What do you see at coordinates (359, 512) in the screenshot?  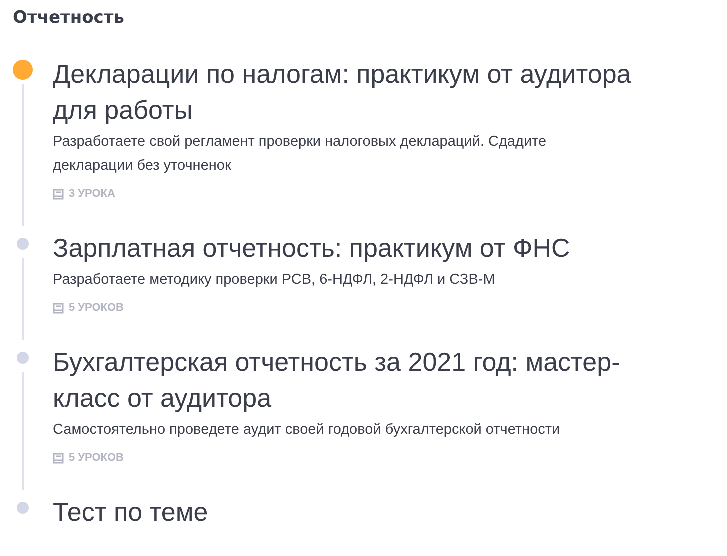 I see `lesson-title: Тест по теме` at bounding box center [359, 512].